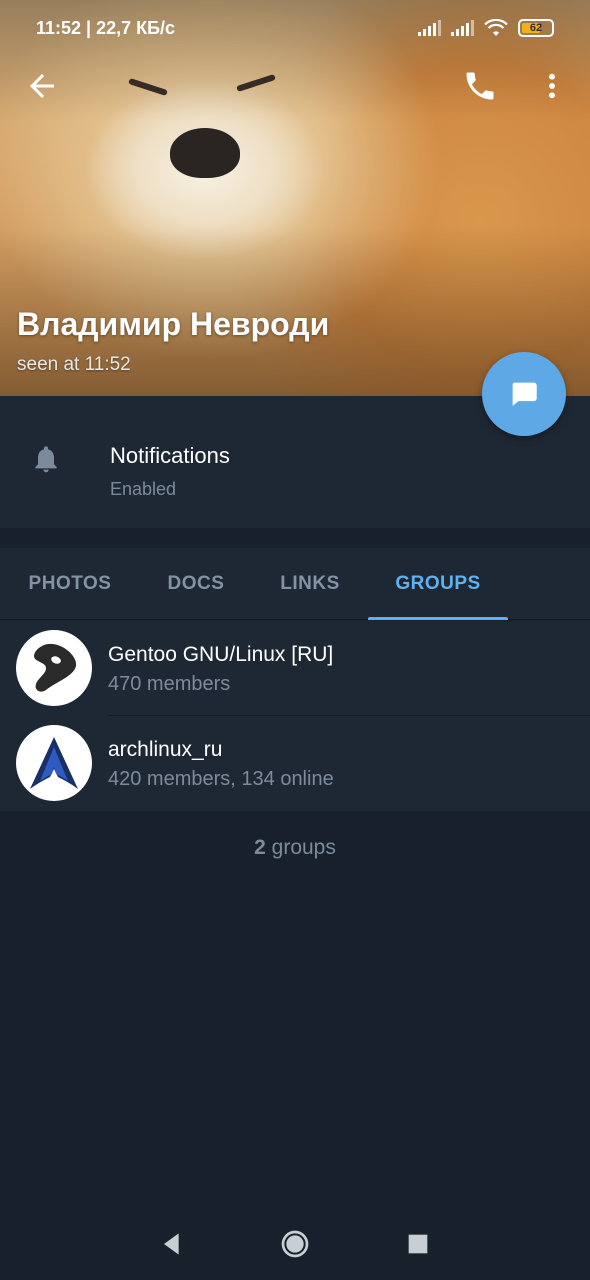  Describe the element at coordinates (165, 749) in the screenshot. I see `group-name: archlinux_ru` at that location.